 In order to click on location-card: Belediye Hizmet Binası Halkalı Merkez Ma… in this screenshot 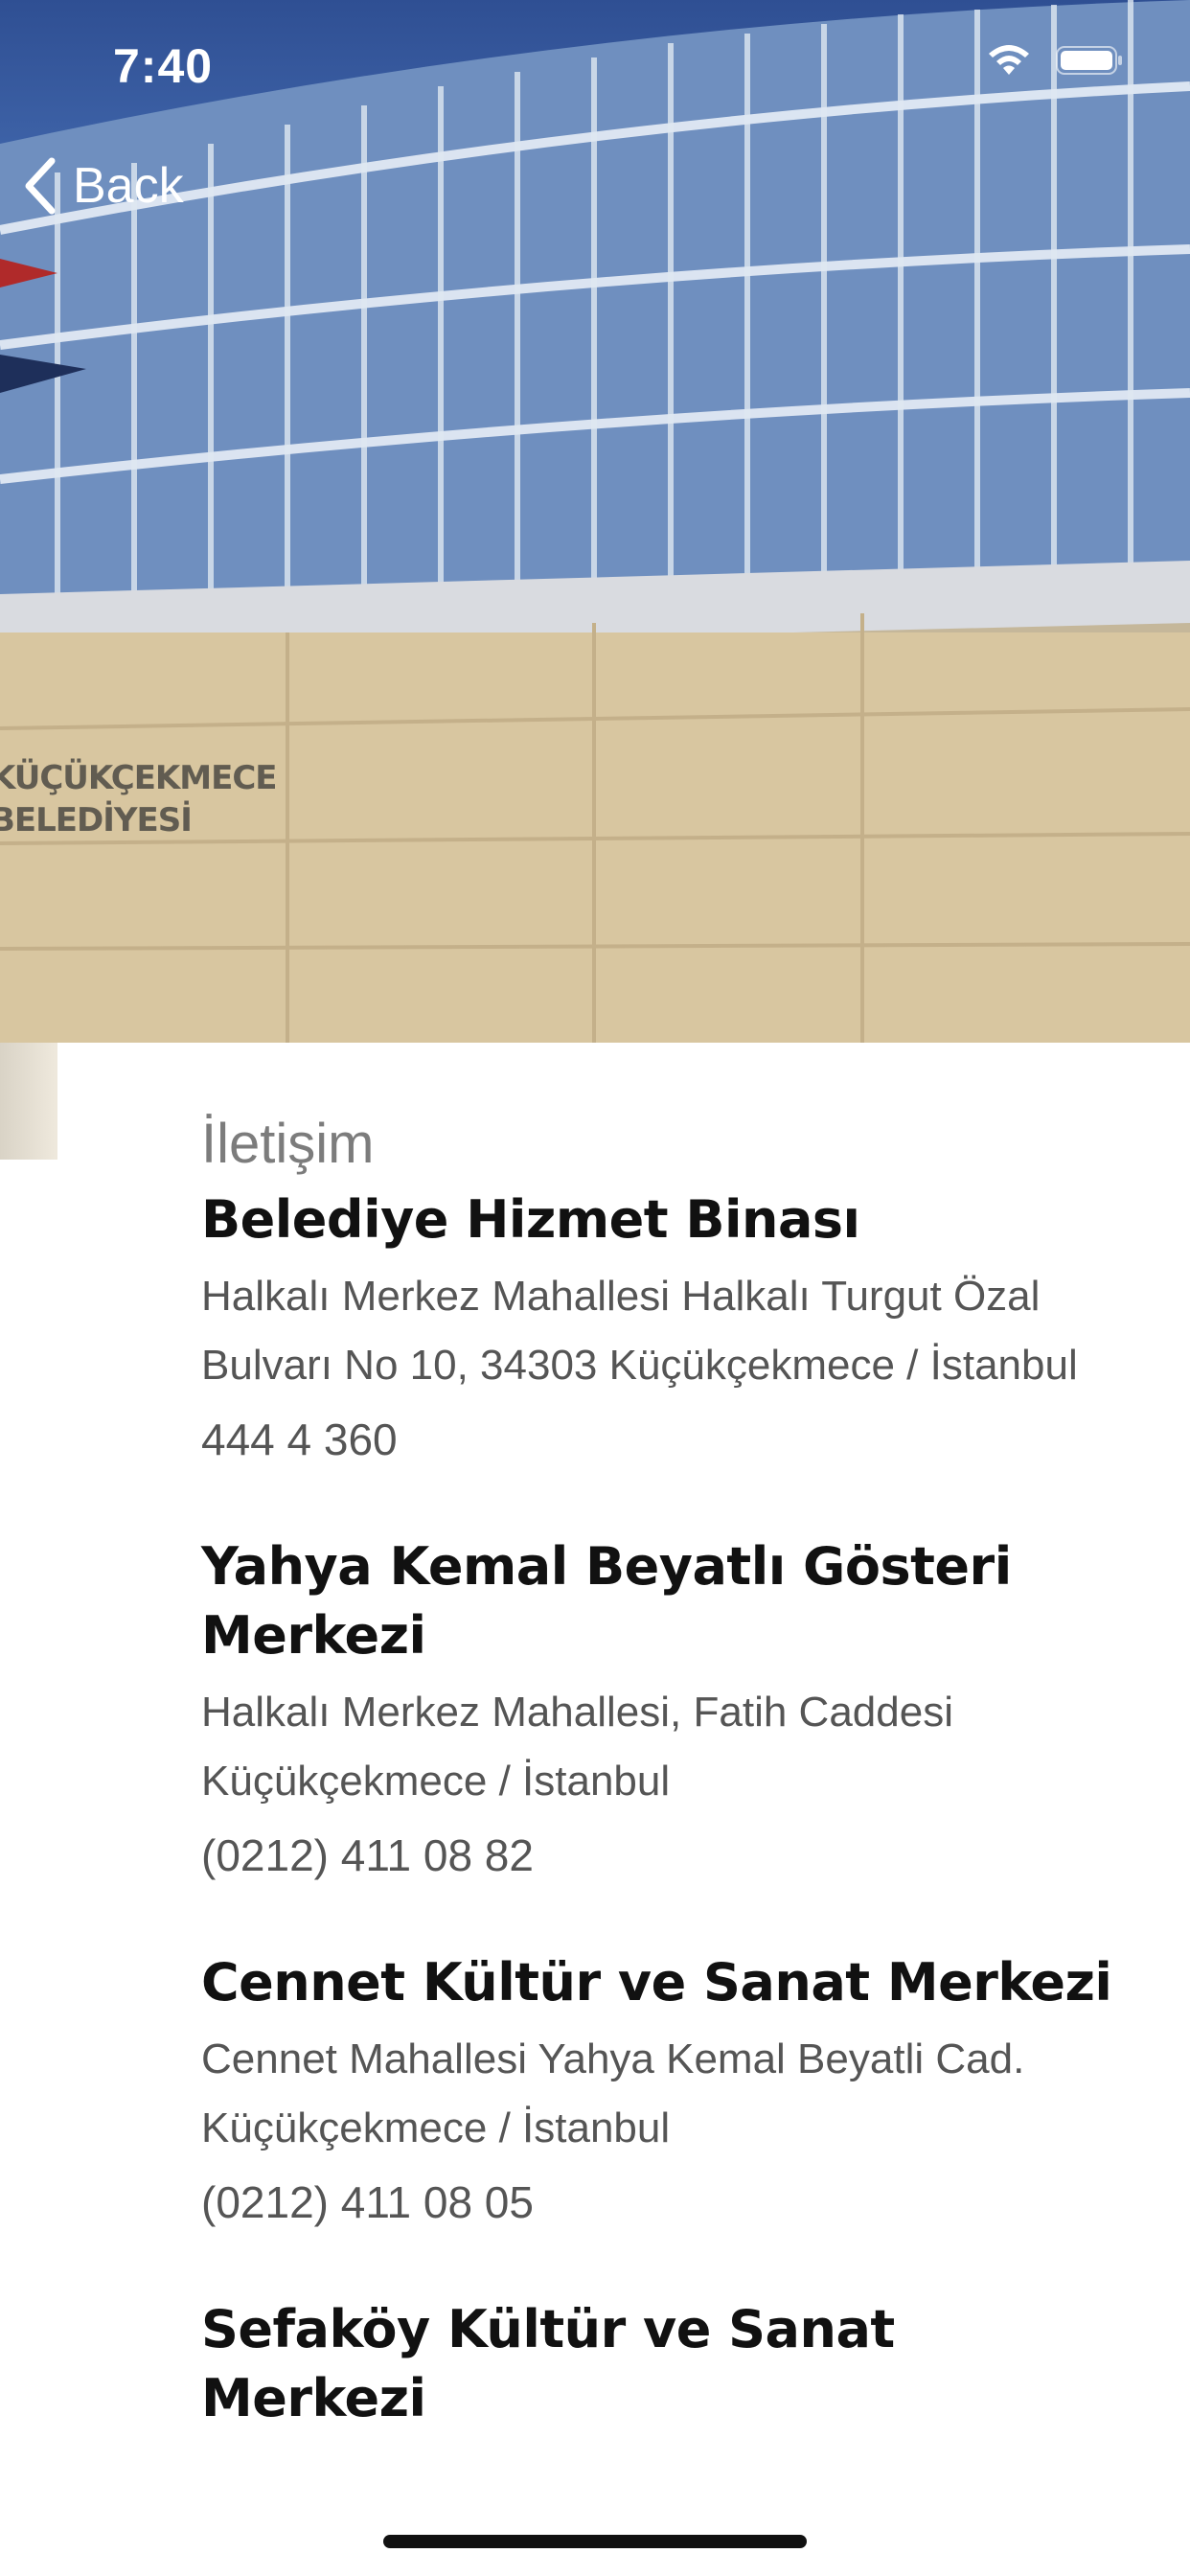, I will do `click(666, 1325)`.